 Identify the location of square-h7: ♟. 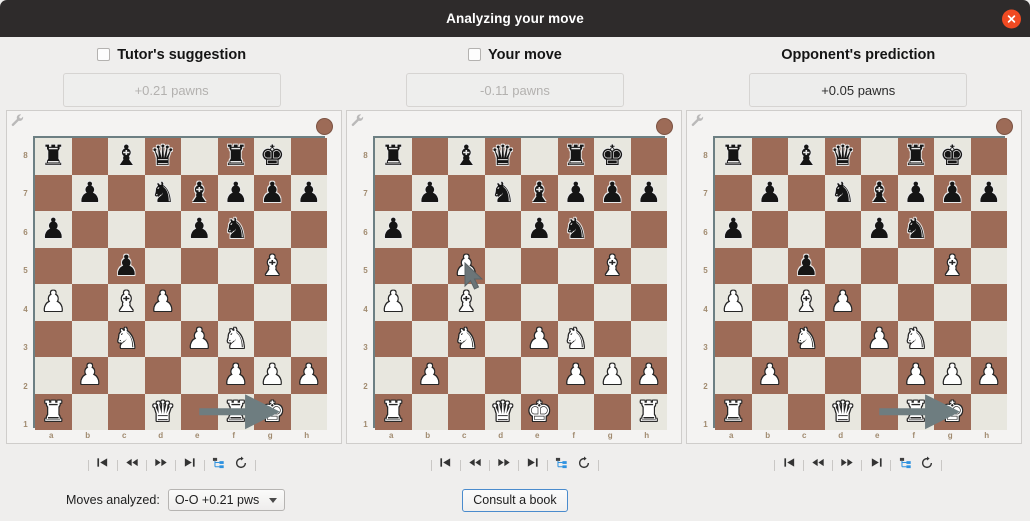
(308, 192).